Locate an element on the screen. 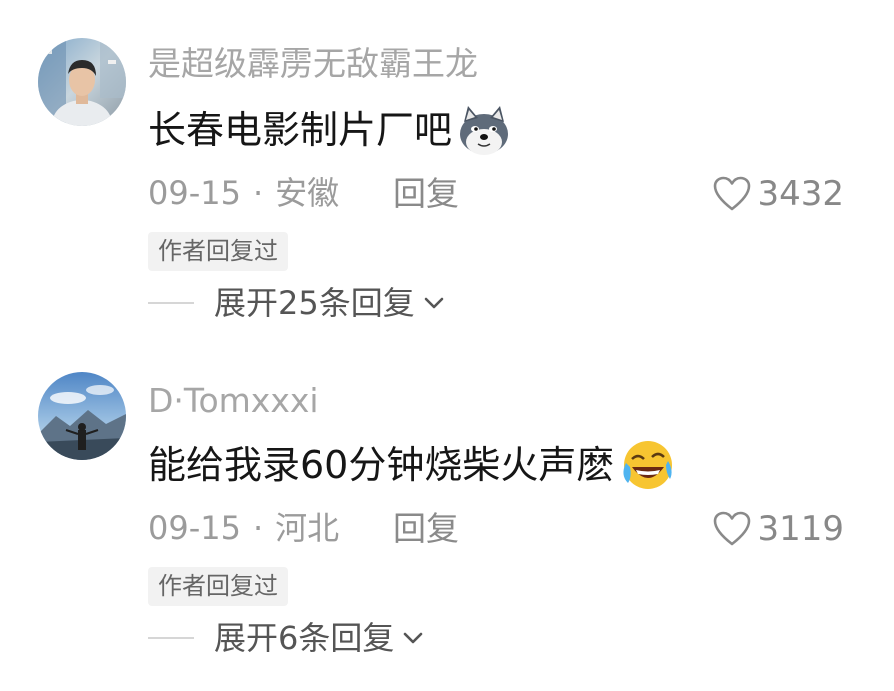 The width and height of the screenshot is (894, 691). chevron-down-icon is located at coordinates (413, 638).